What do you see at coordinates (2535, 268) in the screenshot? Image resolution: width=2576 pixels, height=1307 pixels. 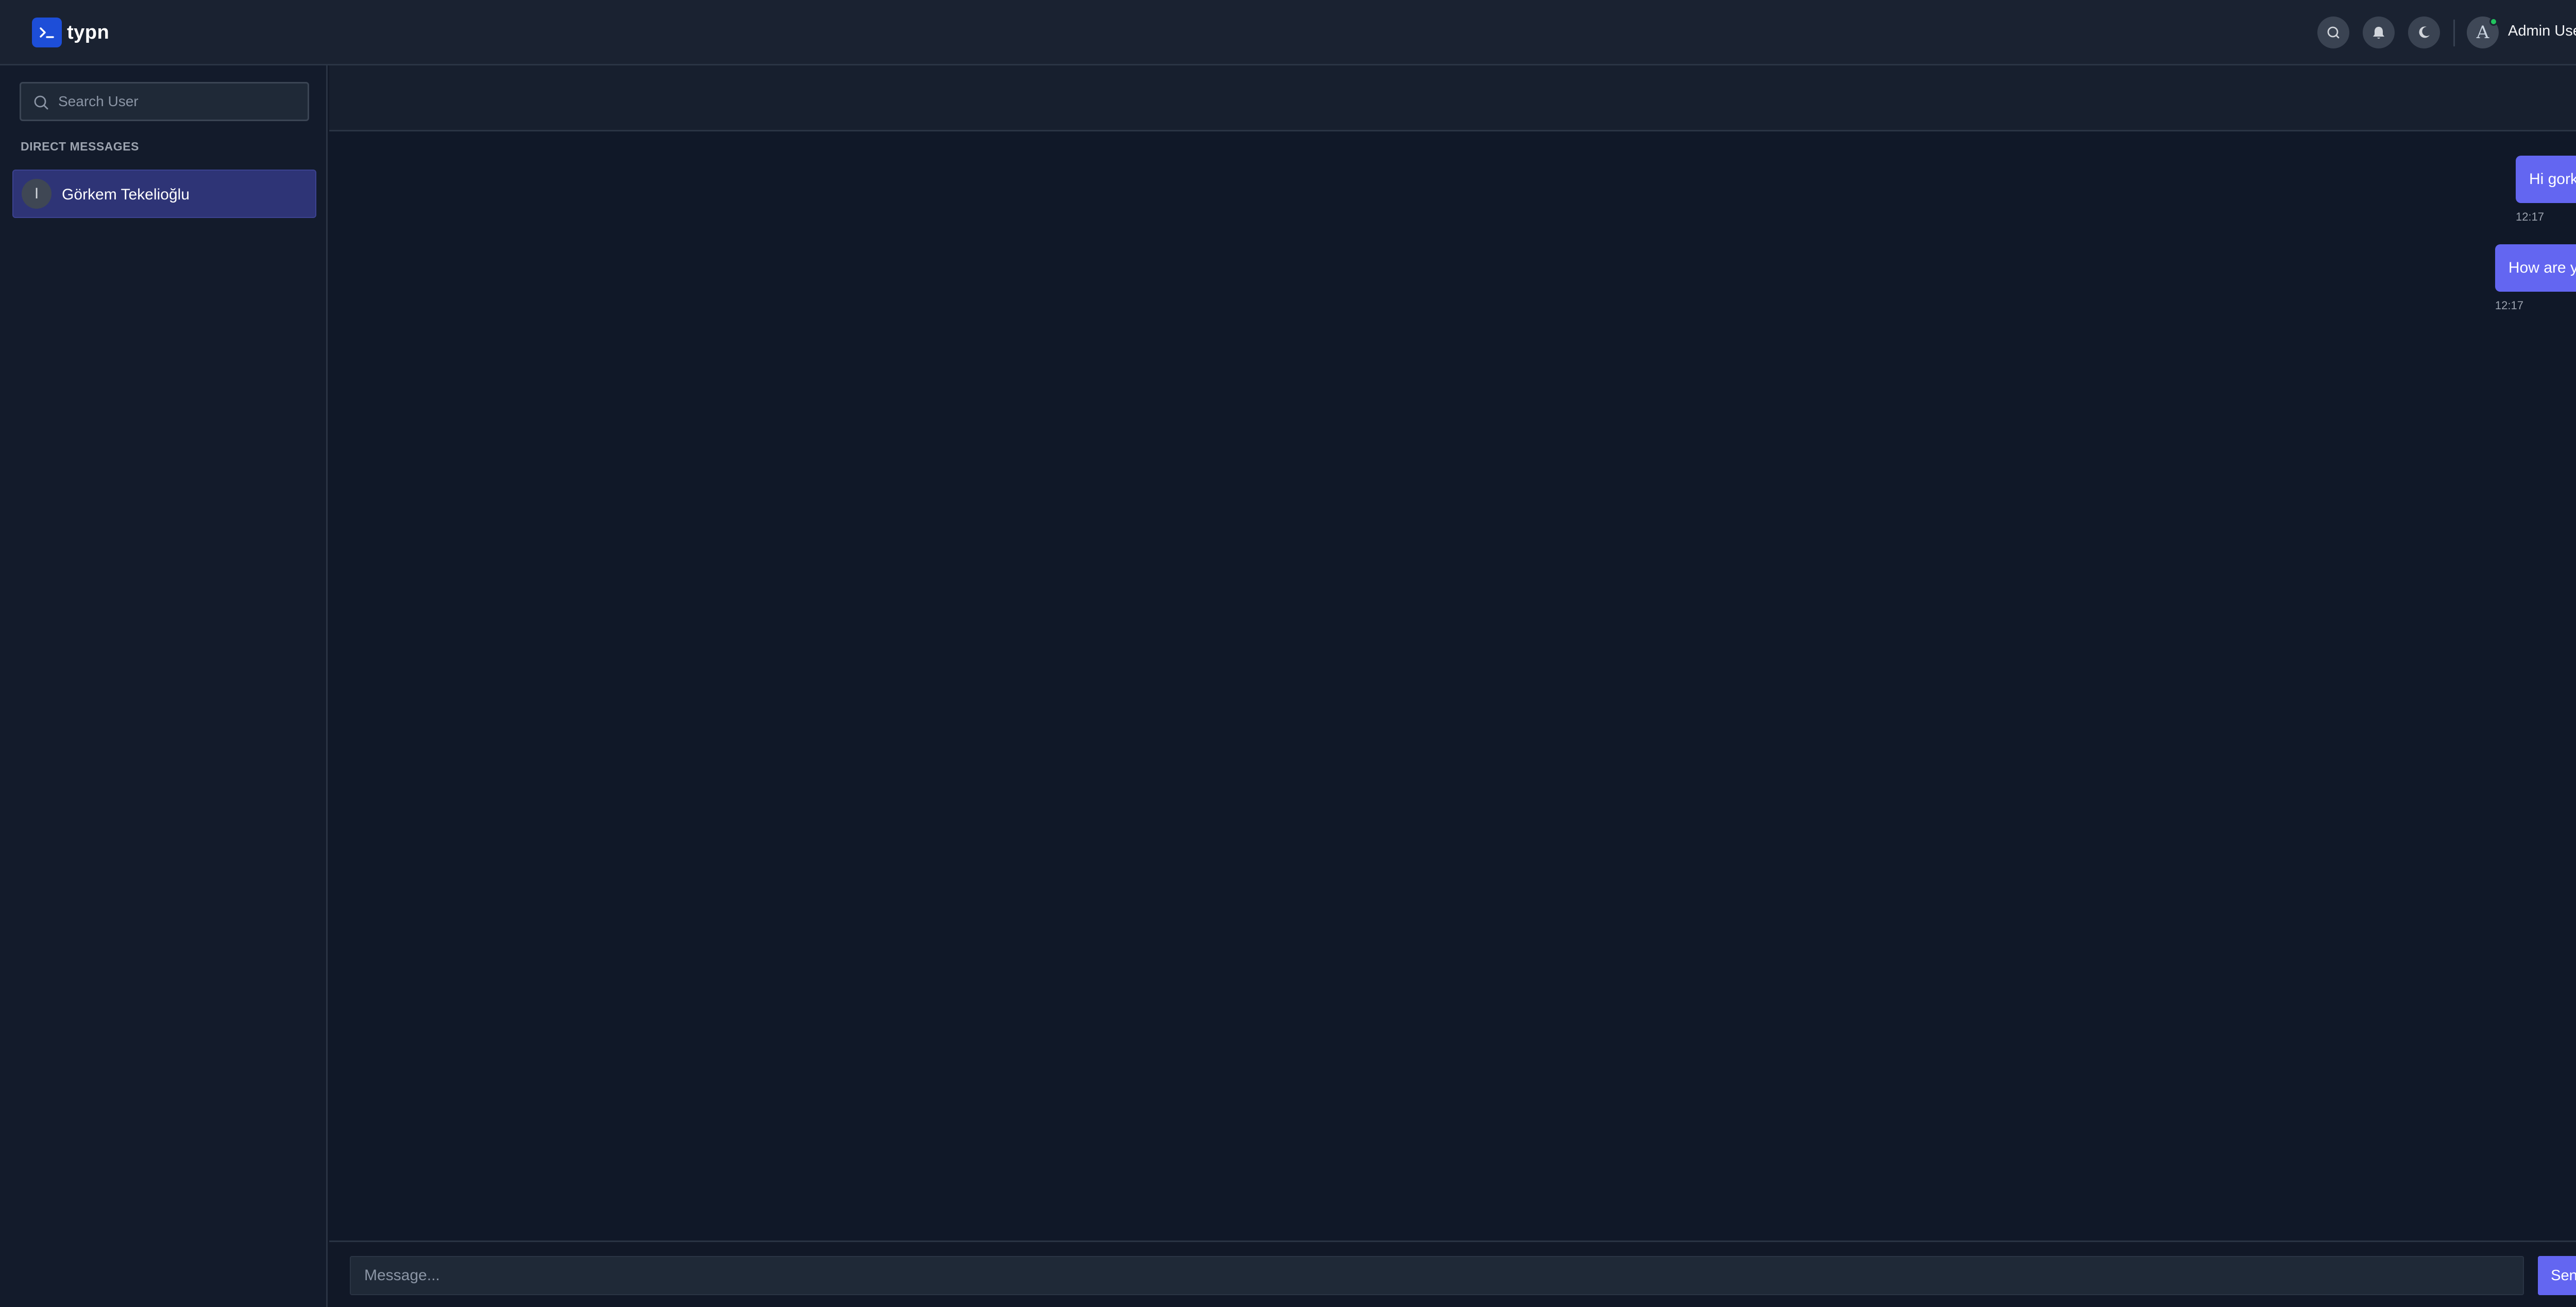 I see `message-bubble: How are you?` at bounding box center [2535, 268].